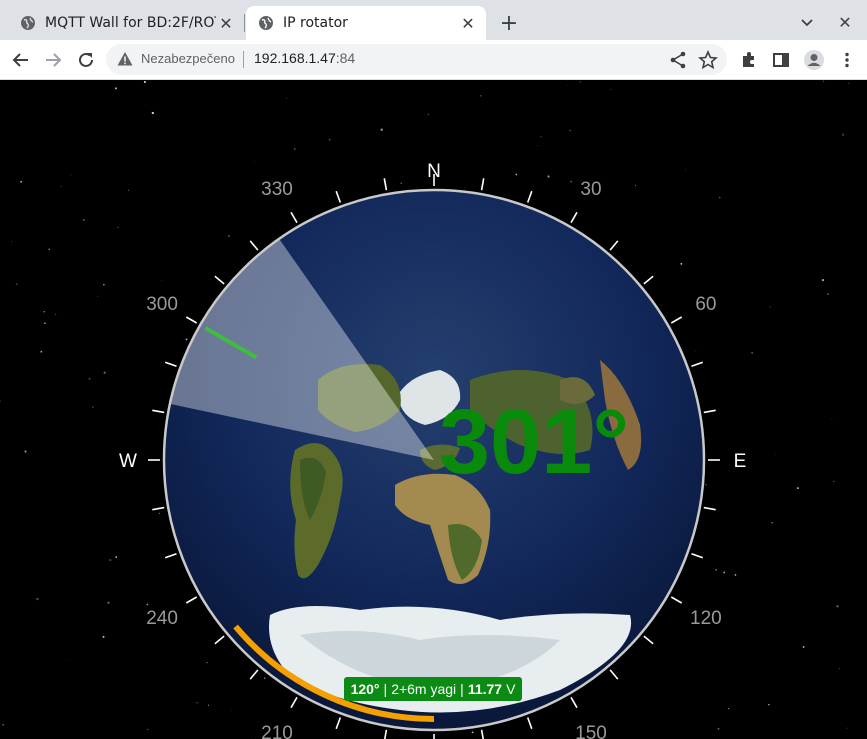  What do you see at coordinates (125, 59) in the screenshot?
I see `warning-icon` at bounding box center [125, 59].